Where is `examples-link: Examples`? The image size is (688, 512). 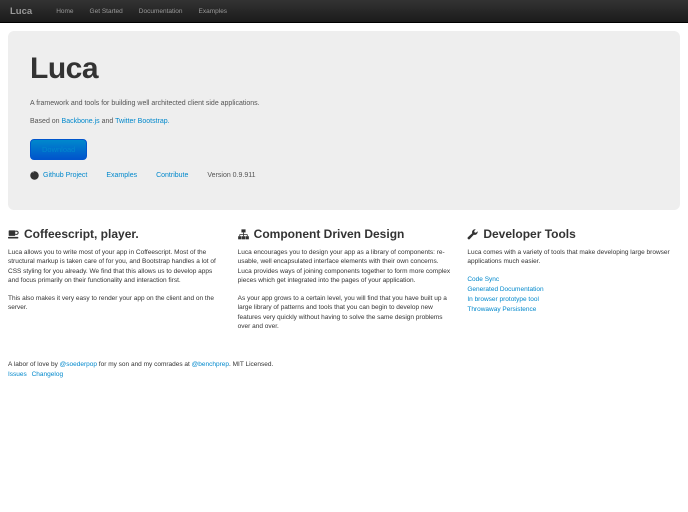
examples-link: Examples is located at coordinates (121, 175).